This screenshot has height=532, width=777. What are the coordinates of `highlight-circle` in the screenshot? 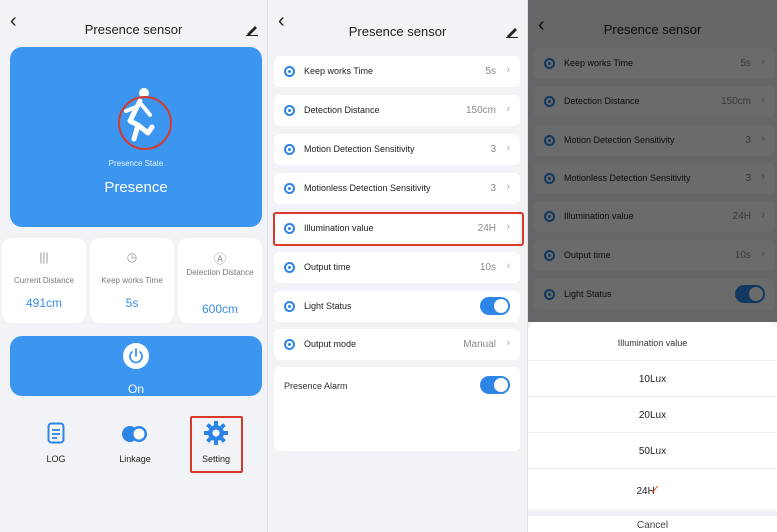 It's located at (145, 123).